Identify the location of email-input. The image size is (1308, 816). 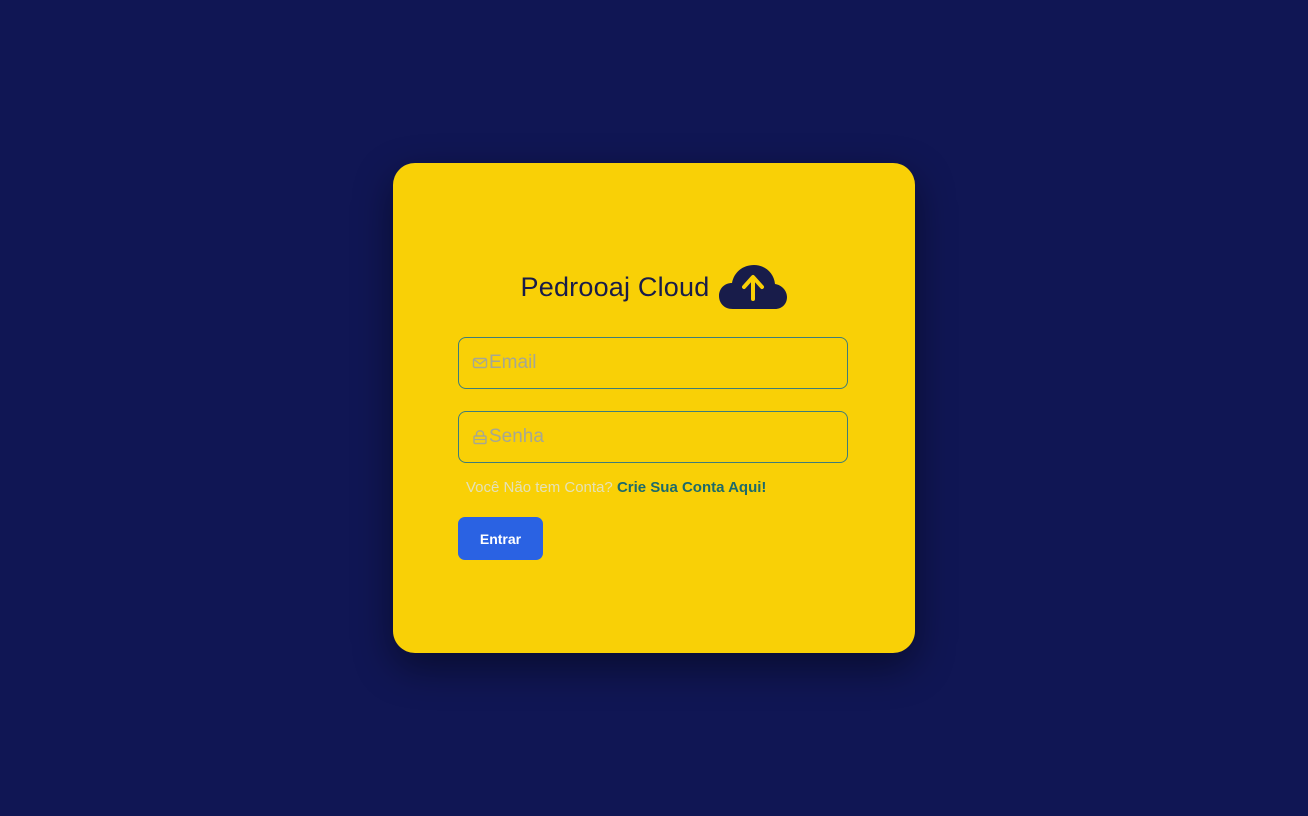
(659, 363).